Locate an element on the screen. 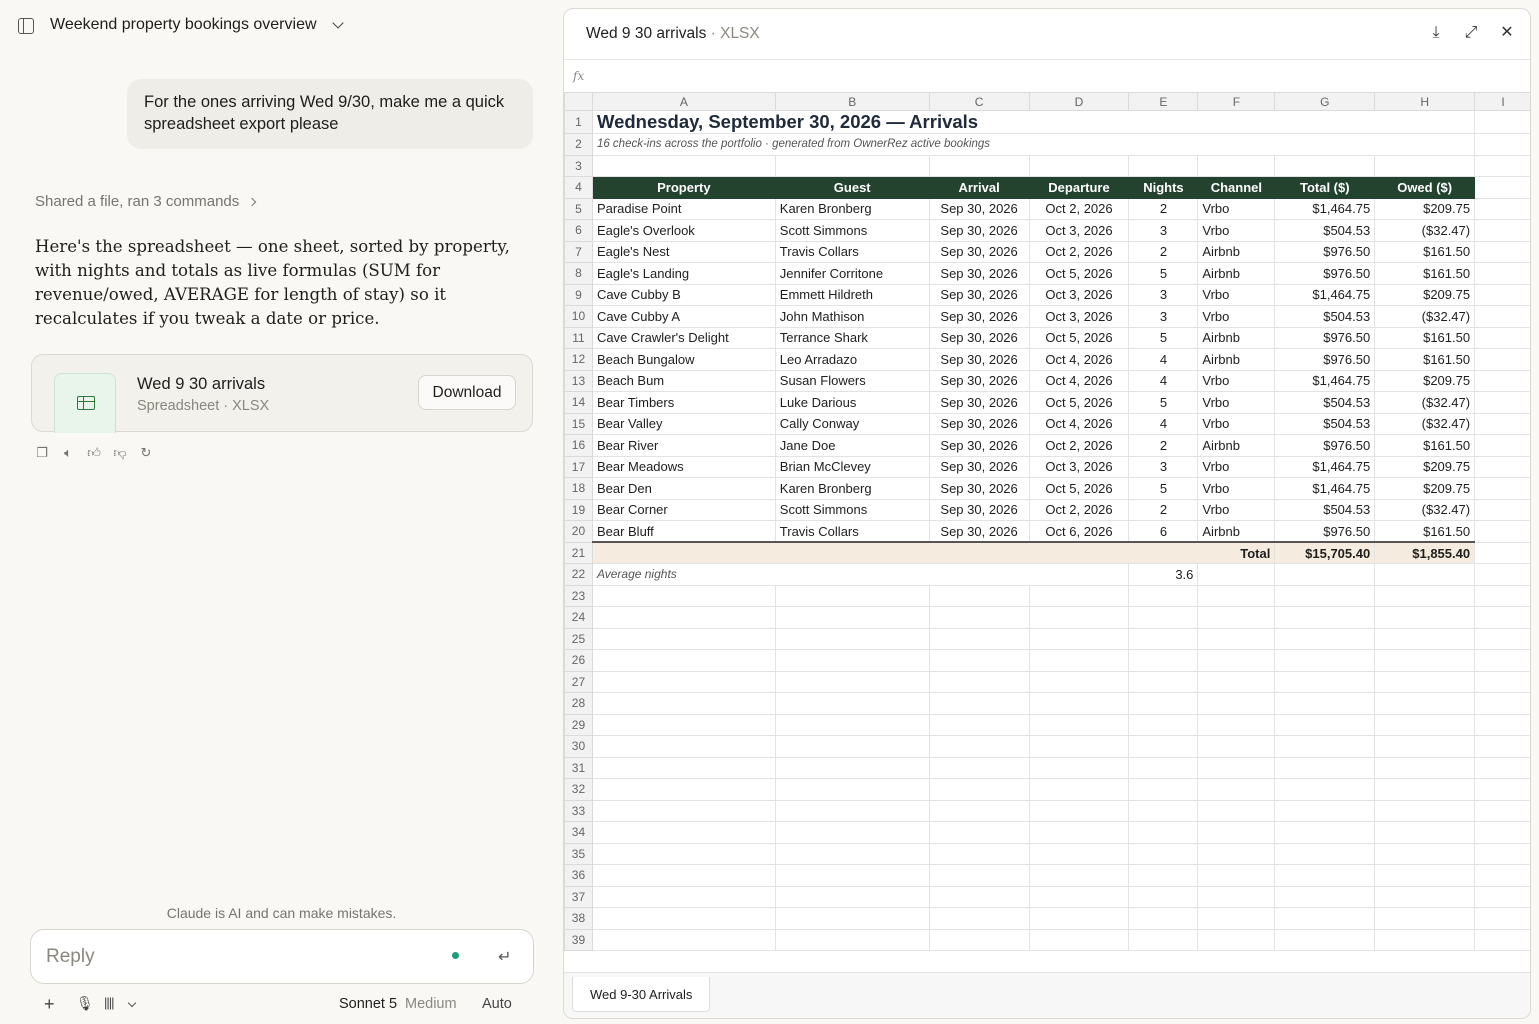  cell: Bear Valley is located at coordinates (683, 423).